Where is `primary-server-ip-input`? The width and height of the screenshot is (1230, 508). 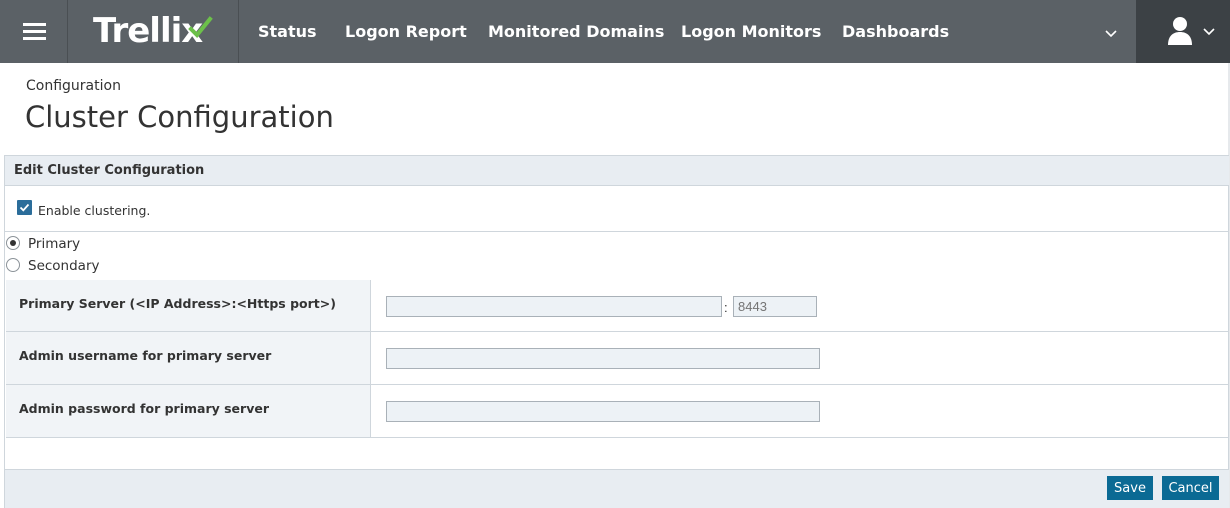 primary-server-ip-input is located at coordinates (554, 306).